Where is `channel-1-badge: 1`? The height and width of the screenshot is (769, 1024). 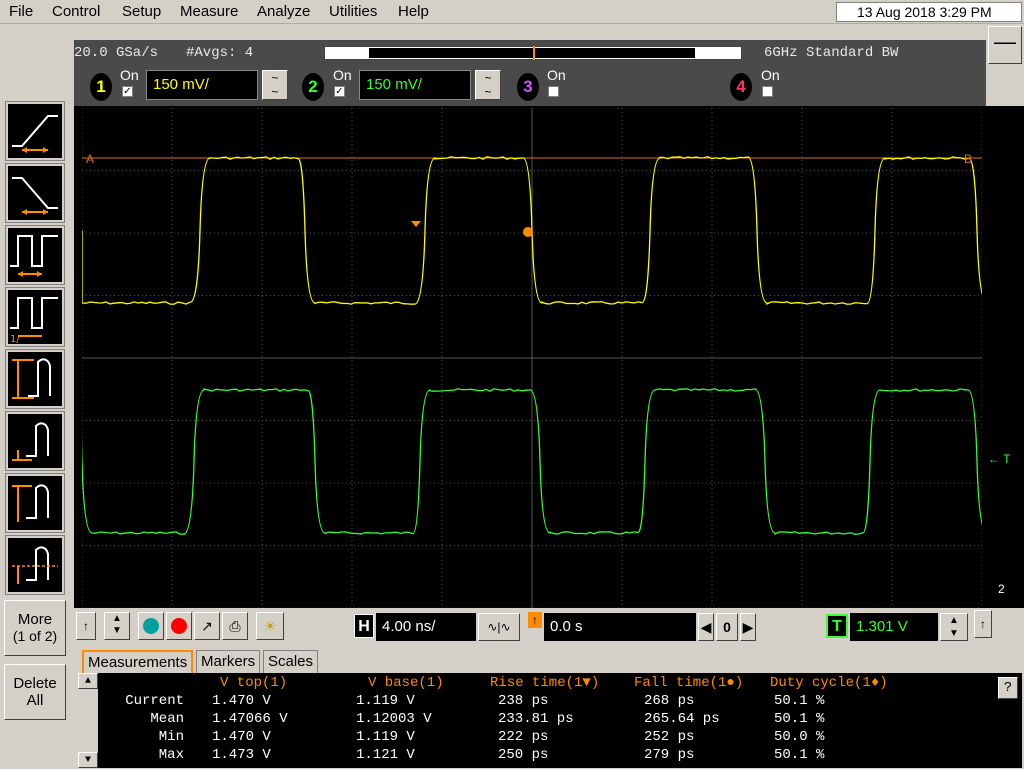 channel-1-badge: 1 is located at coordinates (101, 87).